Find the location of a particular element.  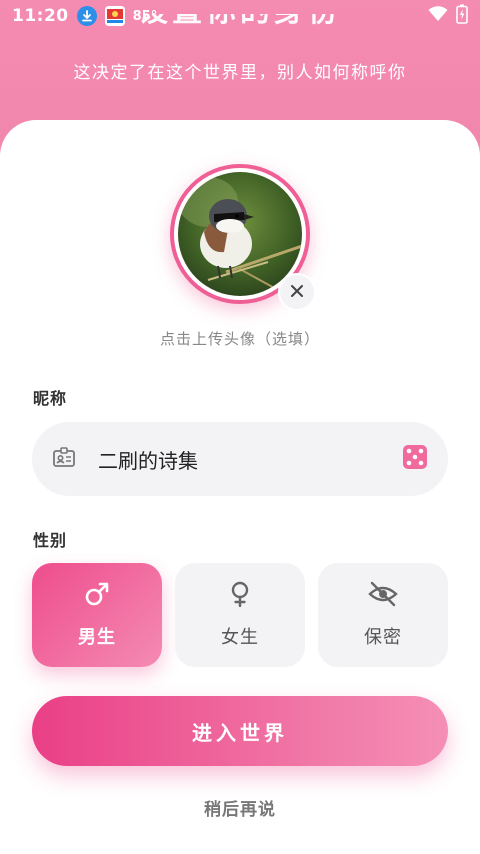

close-icon is located at coordinates (297, 292).